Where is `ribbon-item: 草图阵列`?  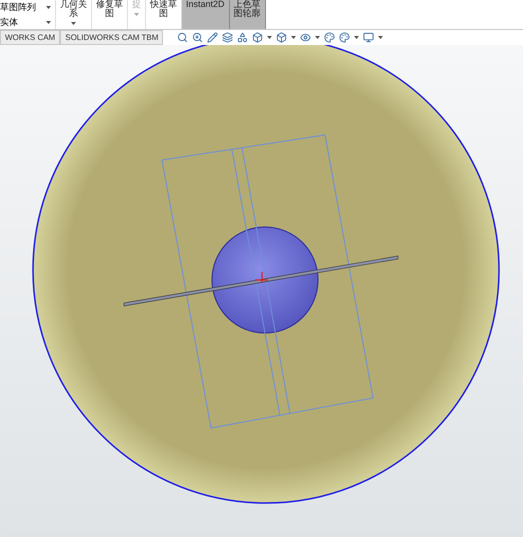 ribbon-item: 草图阵列 is located at coordinates (18, 7).